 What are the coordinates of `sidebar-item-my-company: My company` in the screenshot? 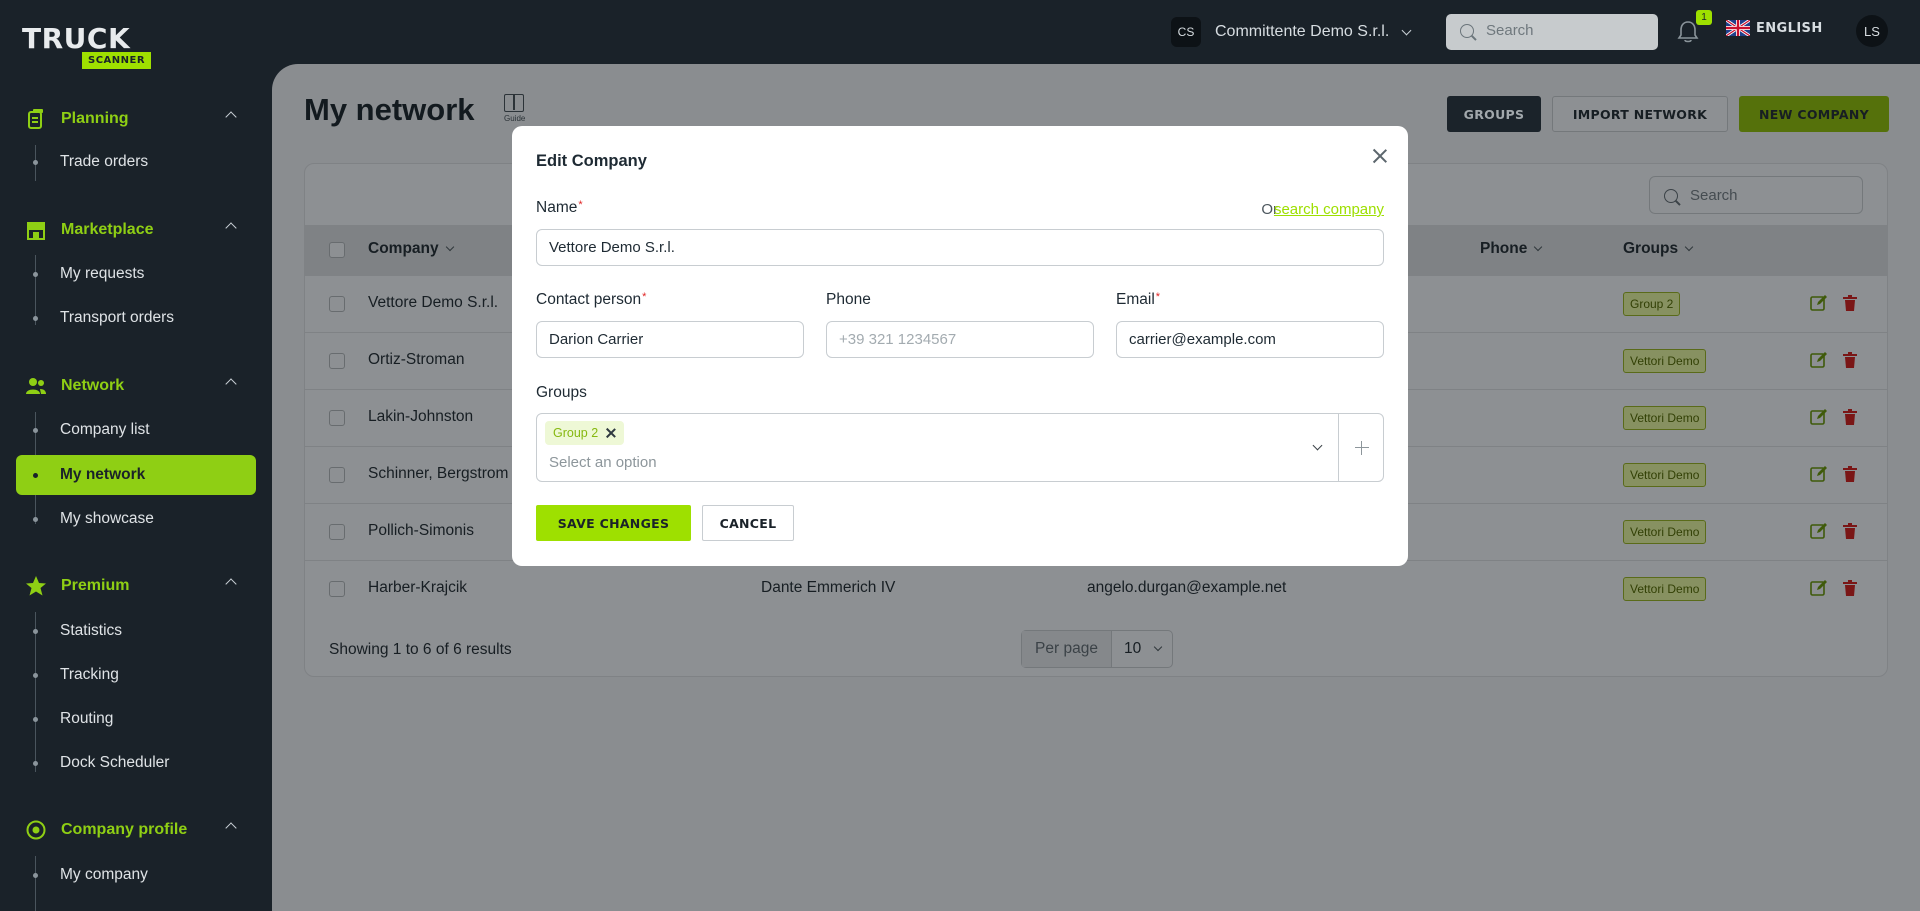 It's located at (136, 875).